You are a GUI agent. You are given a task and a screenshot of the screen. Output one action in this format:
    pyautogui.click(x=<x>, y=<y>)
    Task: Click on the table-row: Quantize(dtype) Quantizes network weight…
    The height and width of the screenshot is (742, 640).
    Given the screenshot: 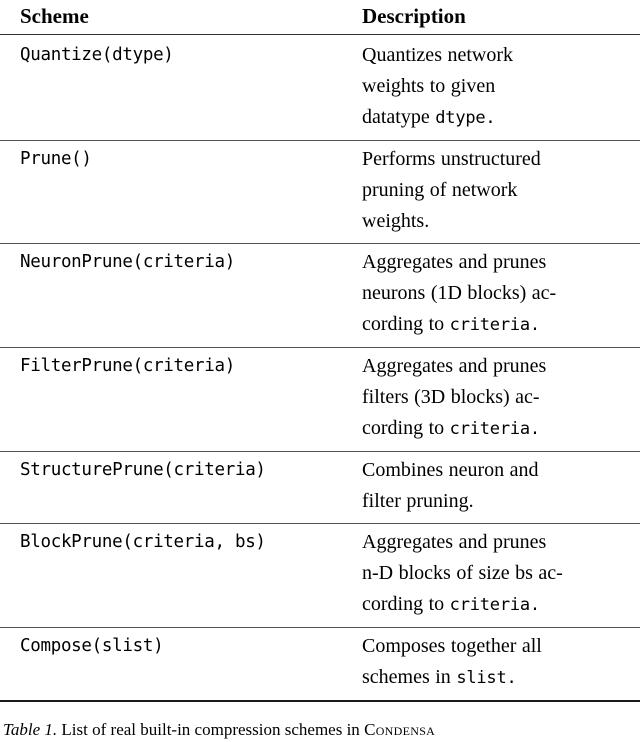 What is the action you would take?
    pyautogui.click(x=320, y=89)
    